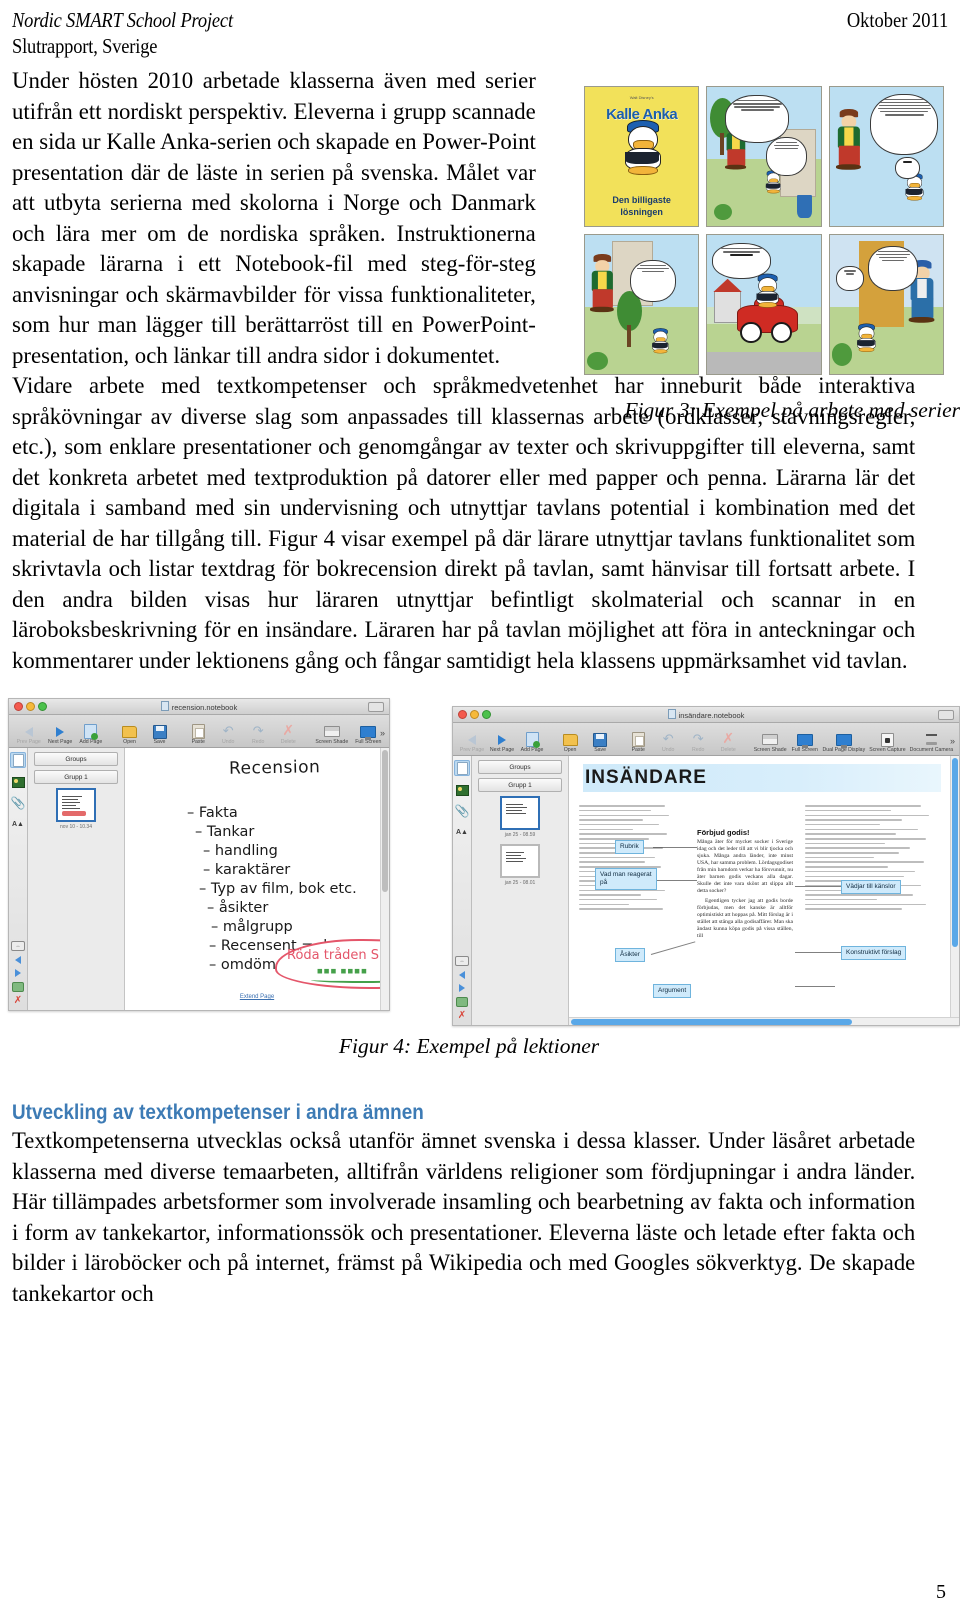 This screenshot has height=1612, width=960. I want to click on figure-4-caption: Figur 4: Exempel på lektioner, so click(469, 1046).